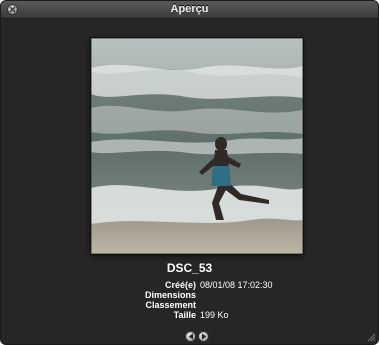  I want to click on previous-arrow-icon, so click(190, 336).